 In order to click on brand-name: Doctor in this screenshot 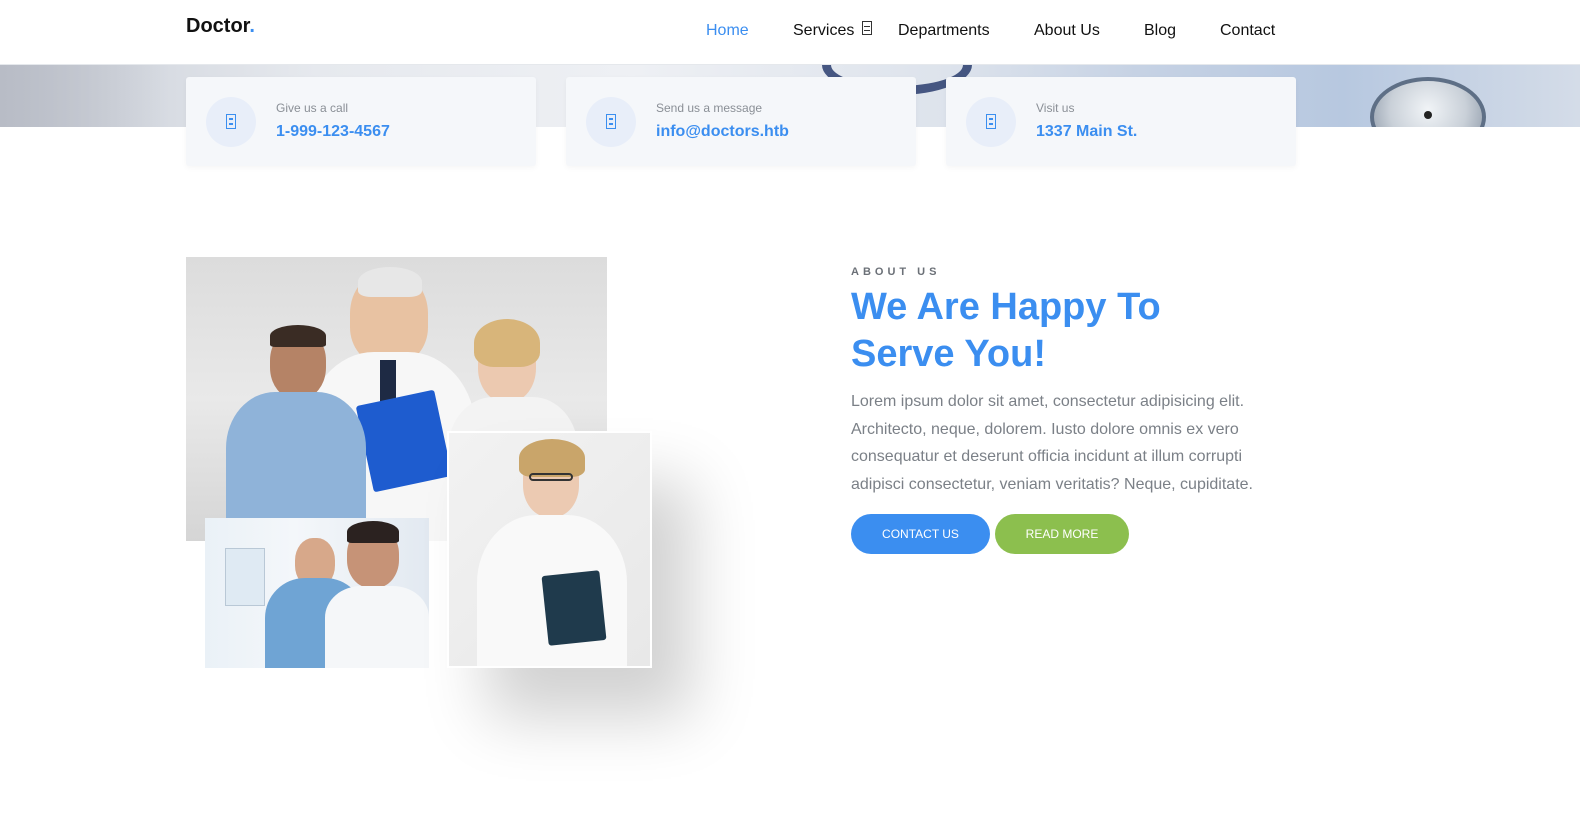, I will do `click(217, 26)`.